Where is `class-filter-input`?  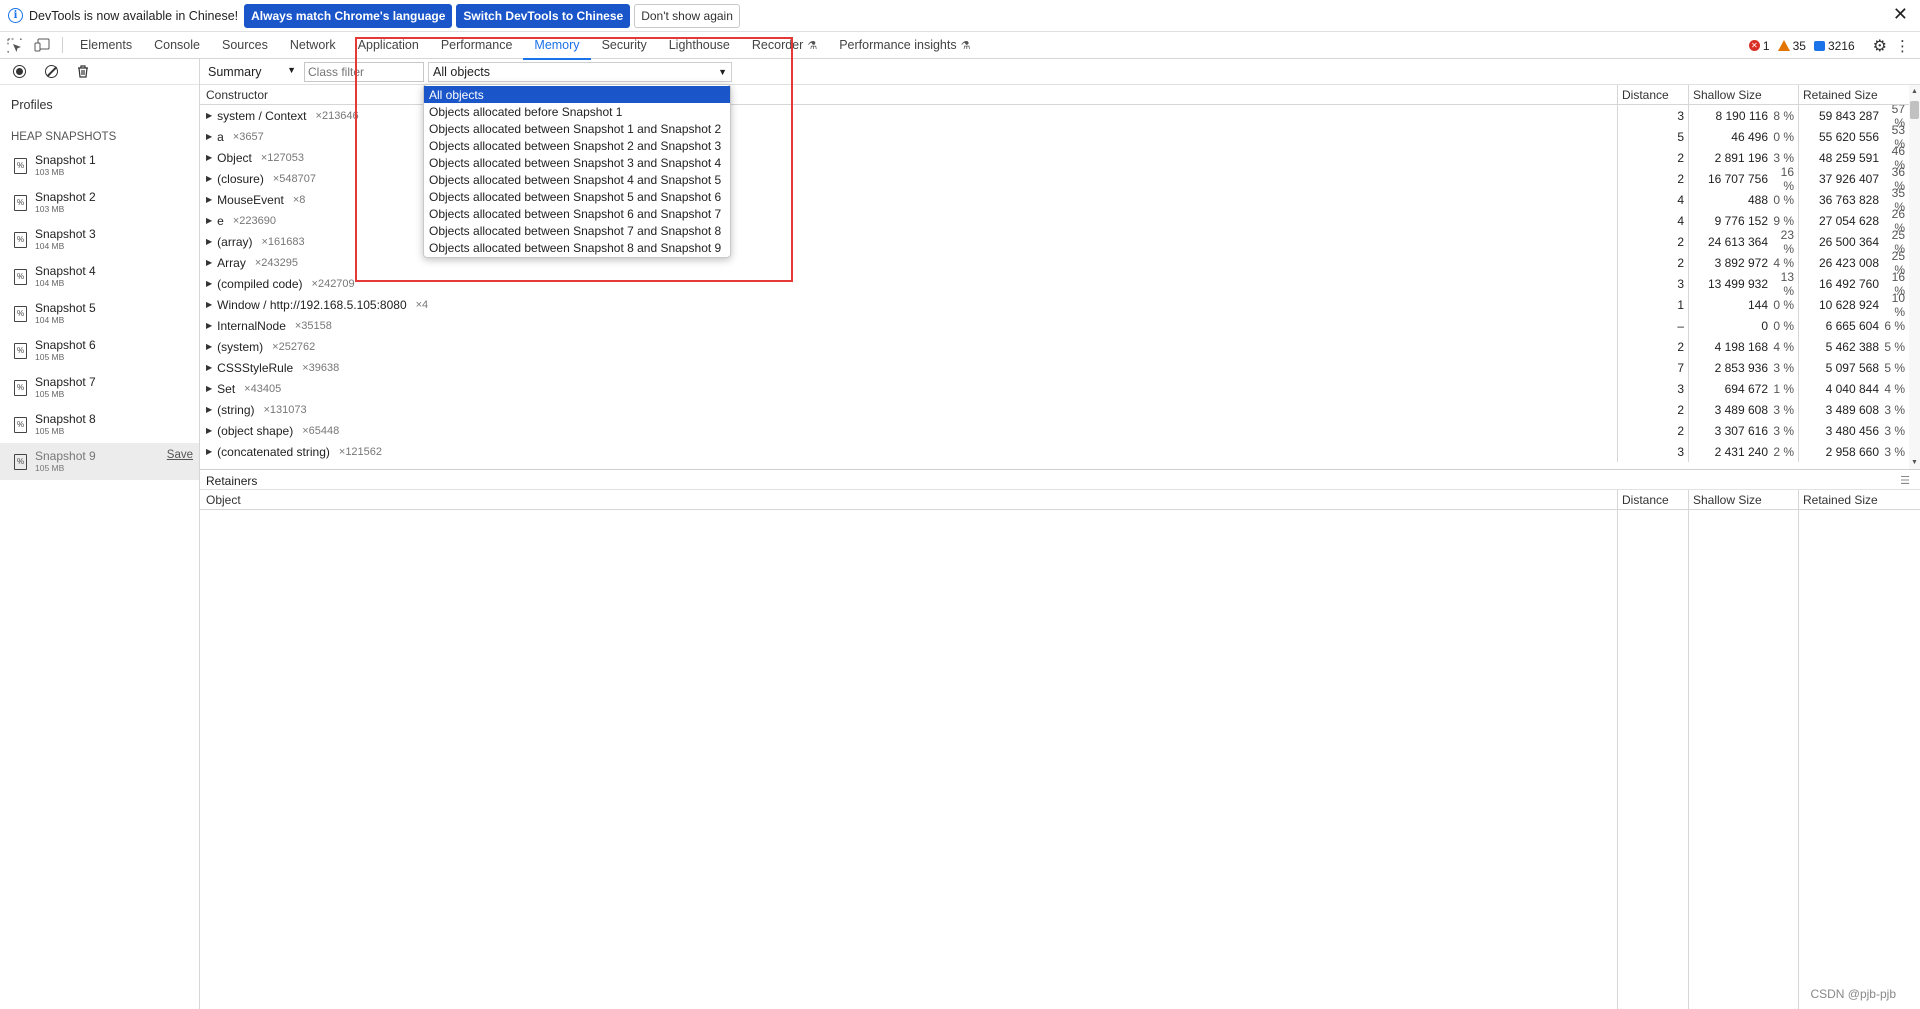 class-filter-input is located at coordinates (364, 71).